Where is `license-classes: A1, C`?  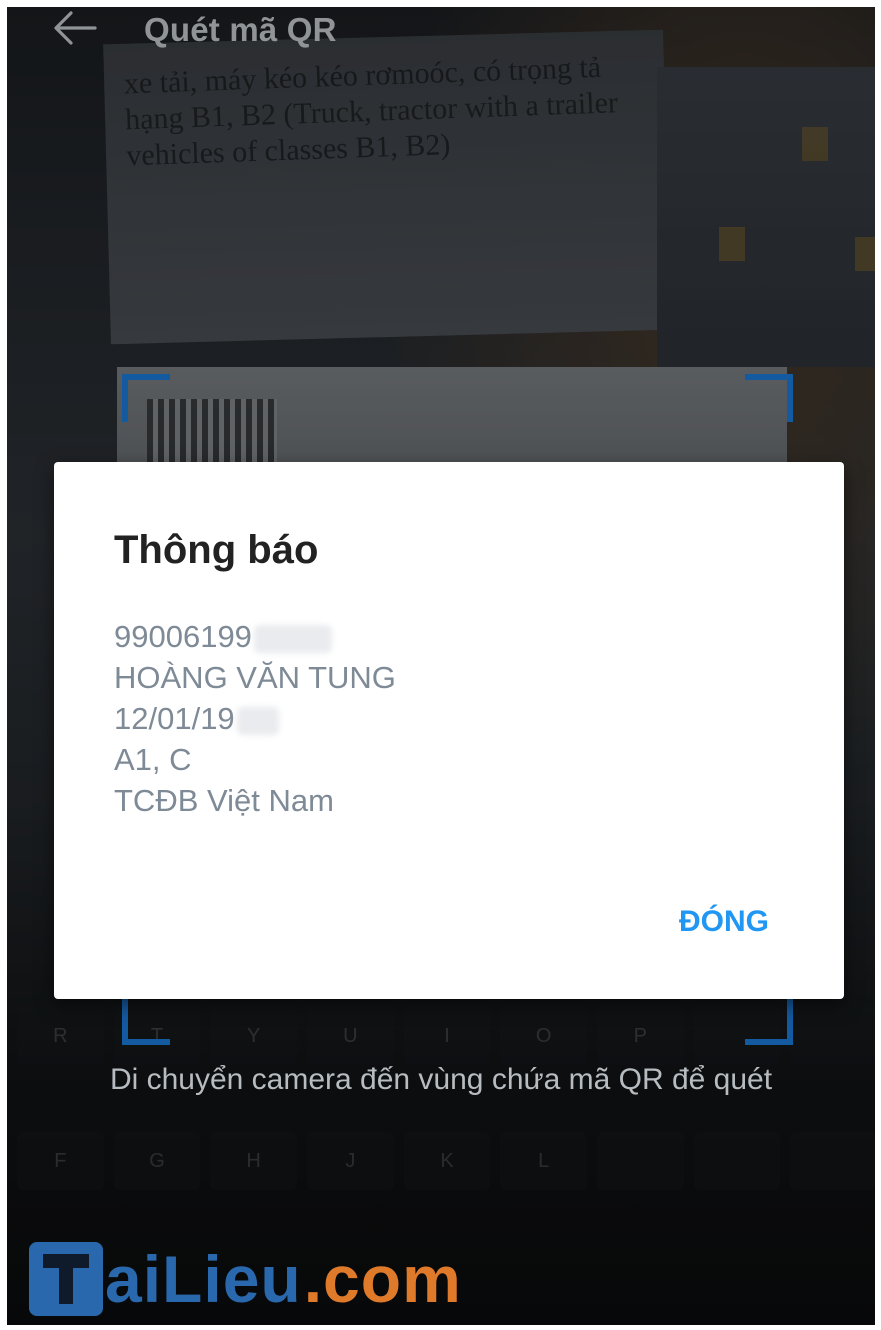
license-classes: A1, C is located at coordinates (153, 759).